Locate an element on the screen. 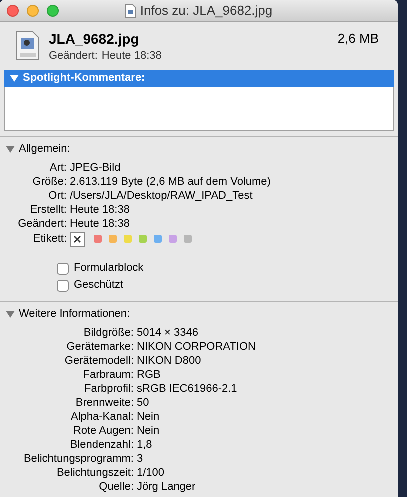  field-value: RGB is located at coordinates (149, 375).